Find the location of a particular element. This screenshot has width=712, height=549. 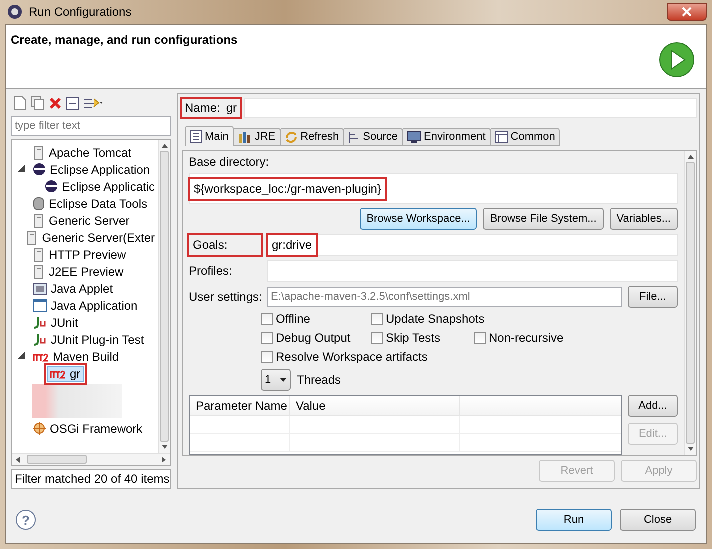

tree-item: JUnit Plug-in Test is located at coordinates (89, 340).